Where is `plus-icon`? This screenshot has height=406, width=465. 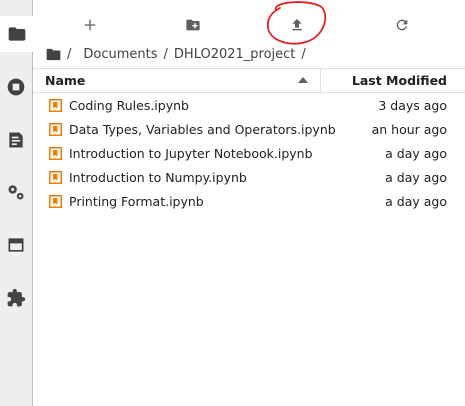
plus-icon is located at coordinates (90, 25).